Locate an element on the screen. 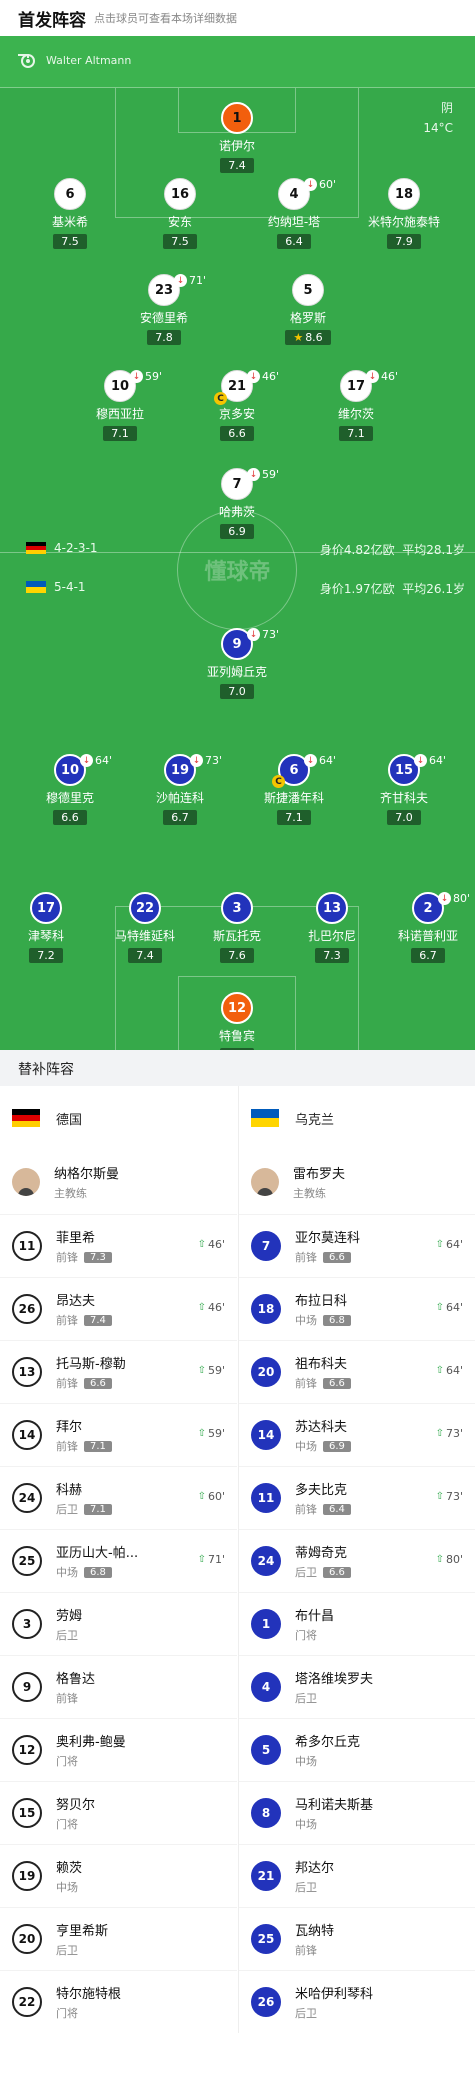 The width and height of the screenshot is (475, 2089). list-item: 25 亚历山大-帕... 中场 6.8 ⇧ 71' is located at coordinates (118, 1560).